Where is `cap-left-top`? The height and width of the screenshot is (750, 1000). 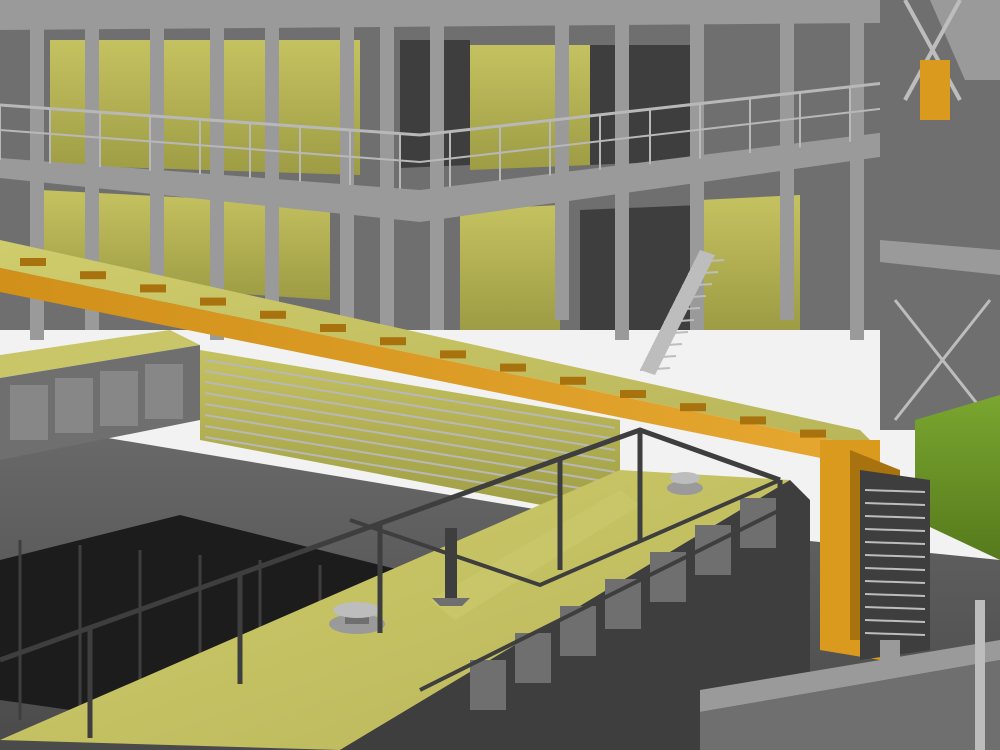
cap-left-top is located at coordinates (357, 610).